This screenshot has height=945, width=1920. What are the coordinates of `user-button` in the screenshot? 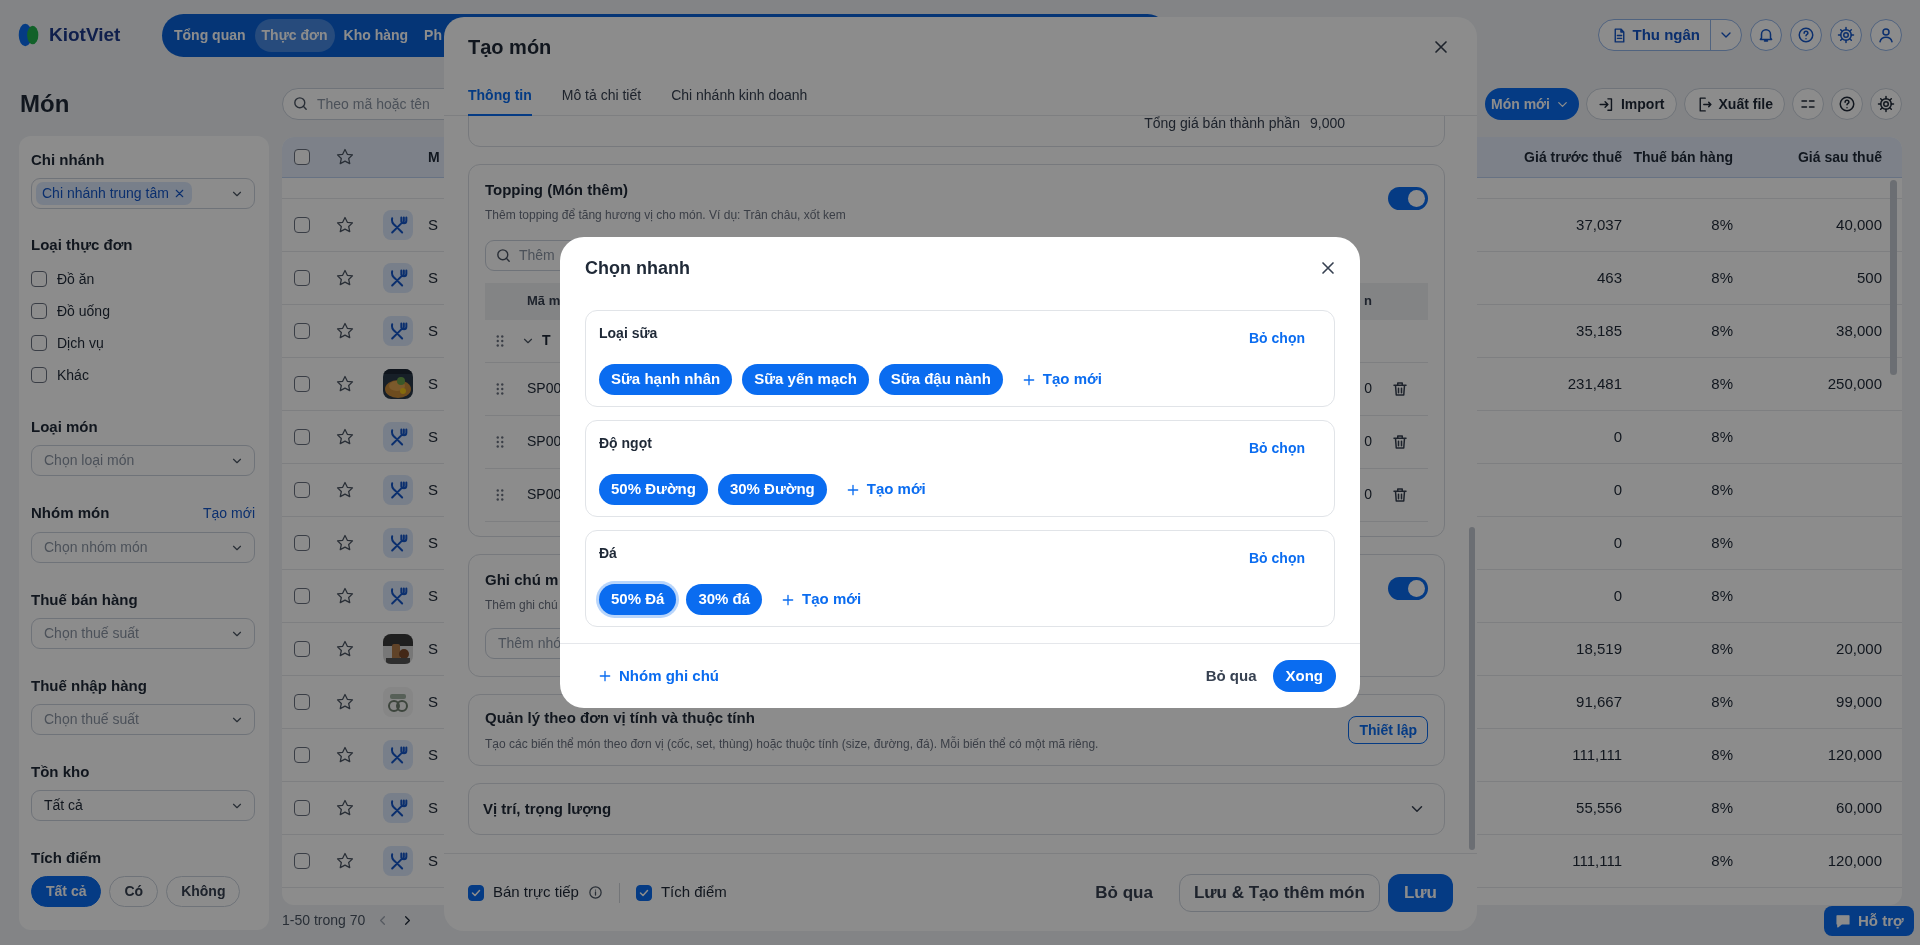 It's located at (1886, 35).